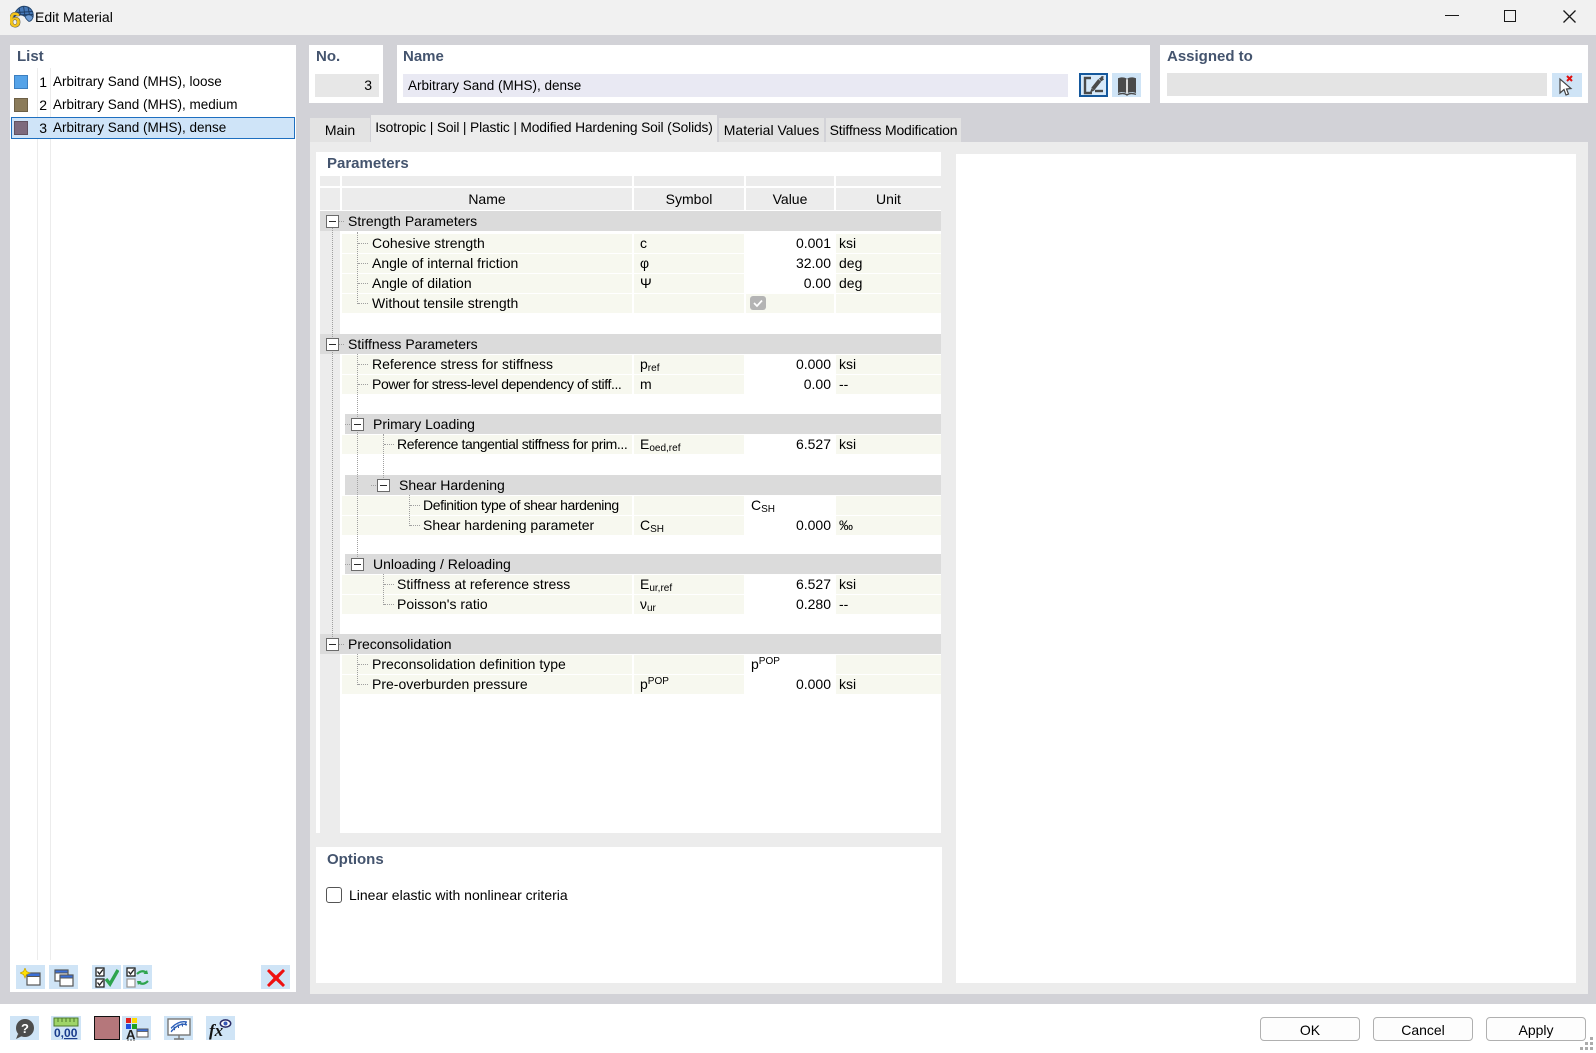 Image resolution: width=1596 pixels, height=1053 pixels. Describe the element at coordinates (66, 1033) in the screenshot. I see `svg-text: 0,00` at that location.